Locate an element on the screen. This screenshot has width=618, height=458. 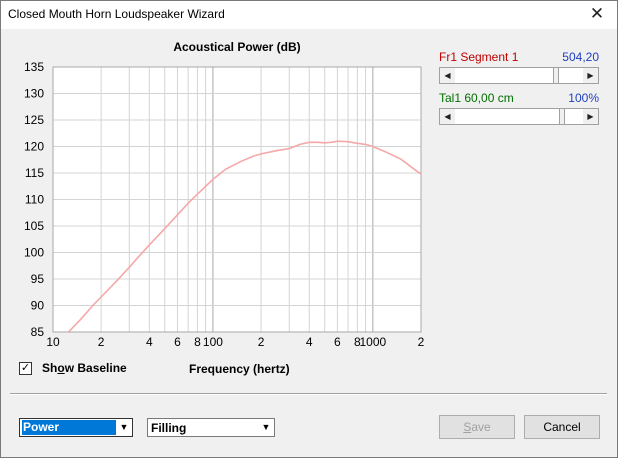
show-baseline-label-c: B is located at coordinates (82, 368).